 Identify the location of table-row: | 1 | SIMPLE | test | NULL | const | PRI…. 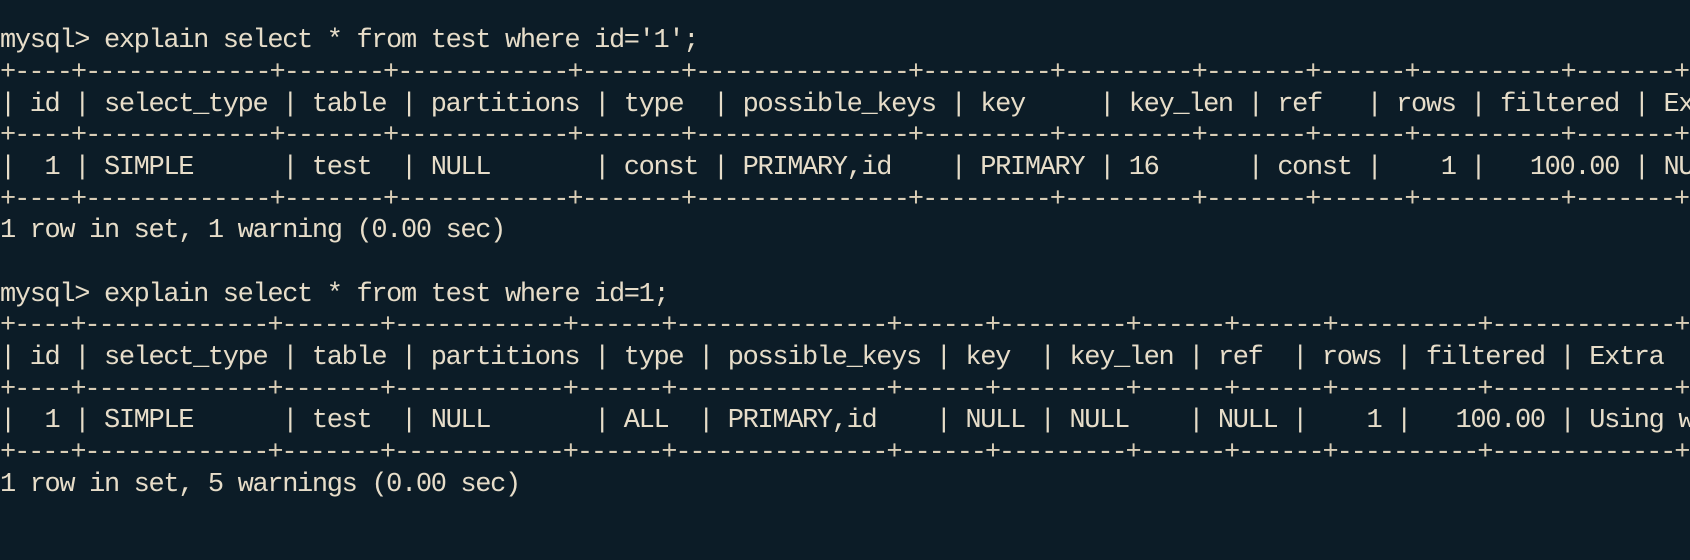
(845, 168).